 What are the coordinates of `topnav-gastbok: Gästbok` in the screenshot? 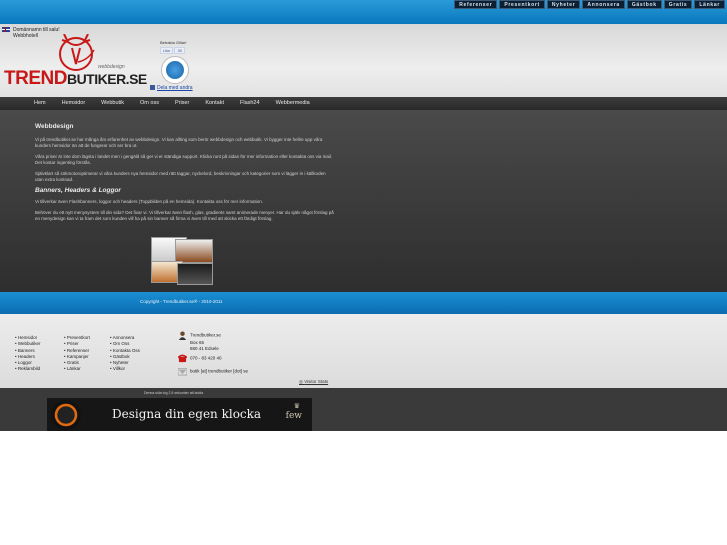 It's located at (644, 4).